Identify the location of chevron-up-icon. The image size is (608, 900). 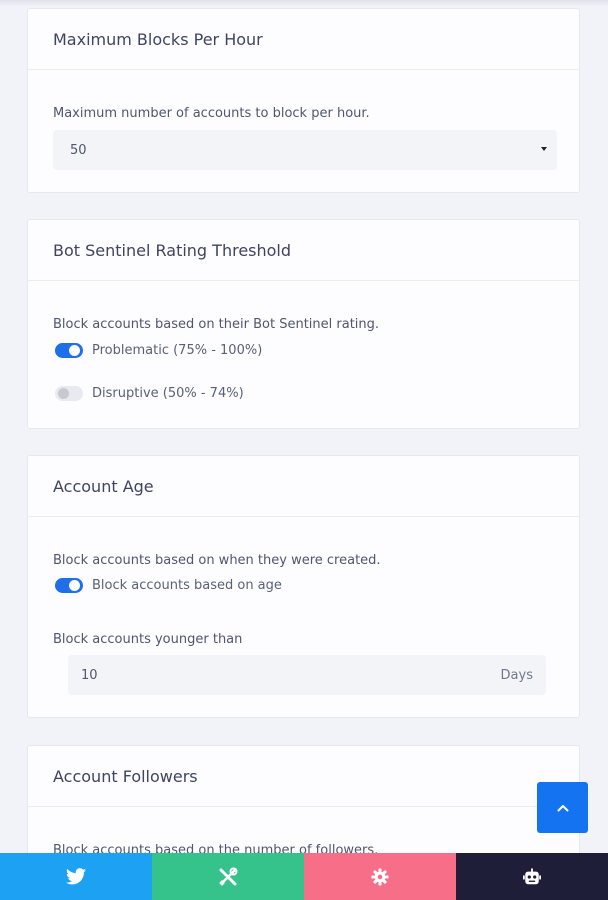
(563, 808).